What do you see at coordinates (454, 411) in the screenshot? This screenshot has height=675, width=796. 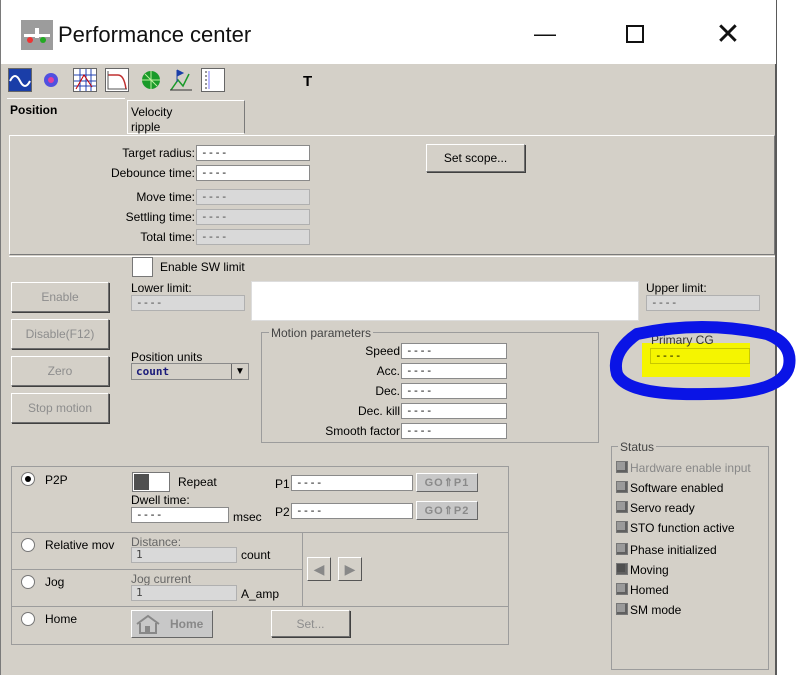 I see `dec-kill-field: ----` at bounding box center [454, 411].